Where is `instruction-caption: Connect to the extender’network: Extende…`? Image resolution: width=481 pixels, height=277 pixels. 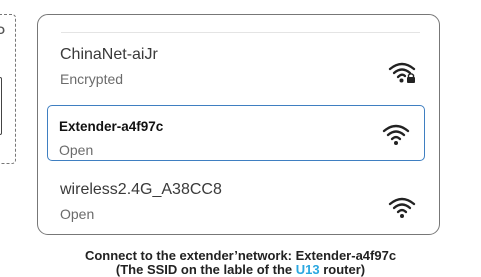 instruction-caption: Connect to the extender’network: Extende… is located at coordinates (240, 255).